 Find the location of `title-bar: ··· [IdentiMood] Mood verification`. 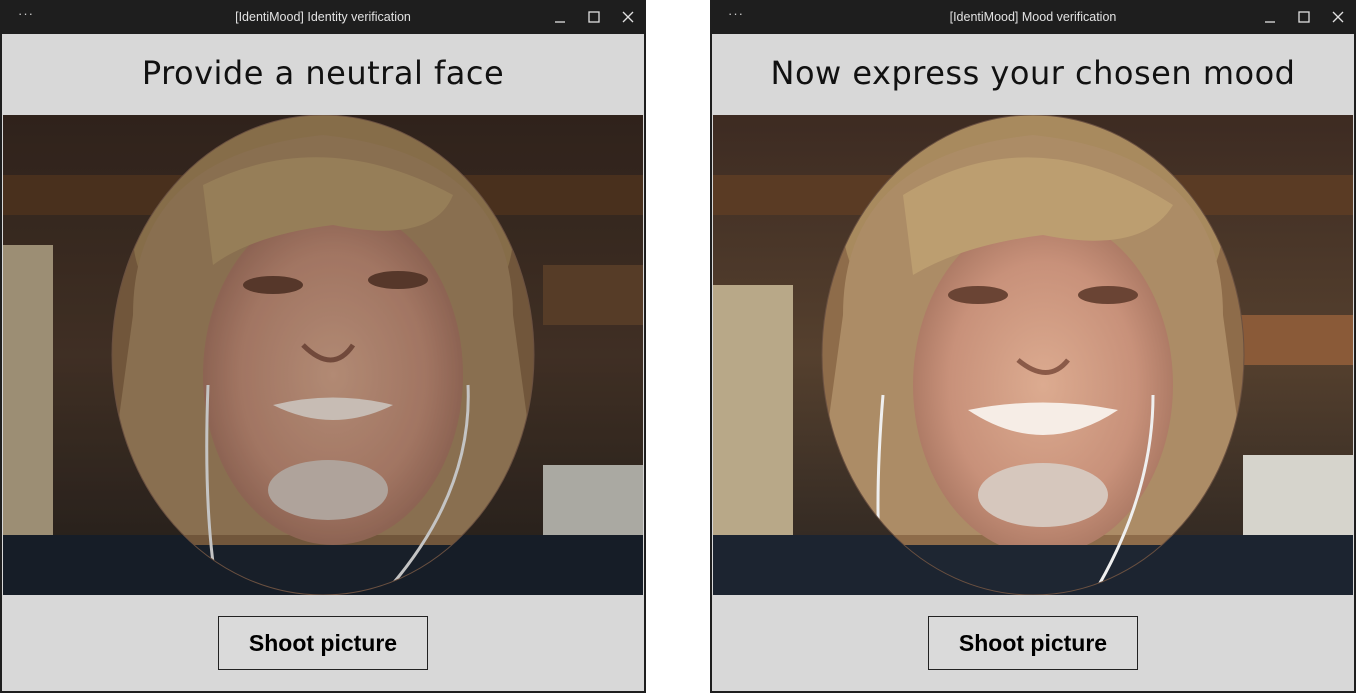

title-bar: ··· [IdentiMood] Mood verification is located at coordinates (1033, 17).